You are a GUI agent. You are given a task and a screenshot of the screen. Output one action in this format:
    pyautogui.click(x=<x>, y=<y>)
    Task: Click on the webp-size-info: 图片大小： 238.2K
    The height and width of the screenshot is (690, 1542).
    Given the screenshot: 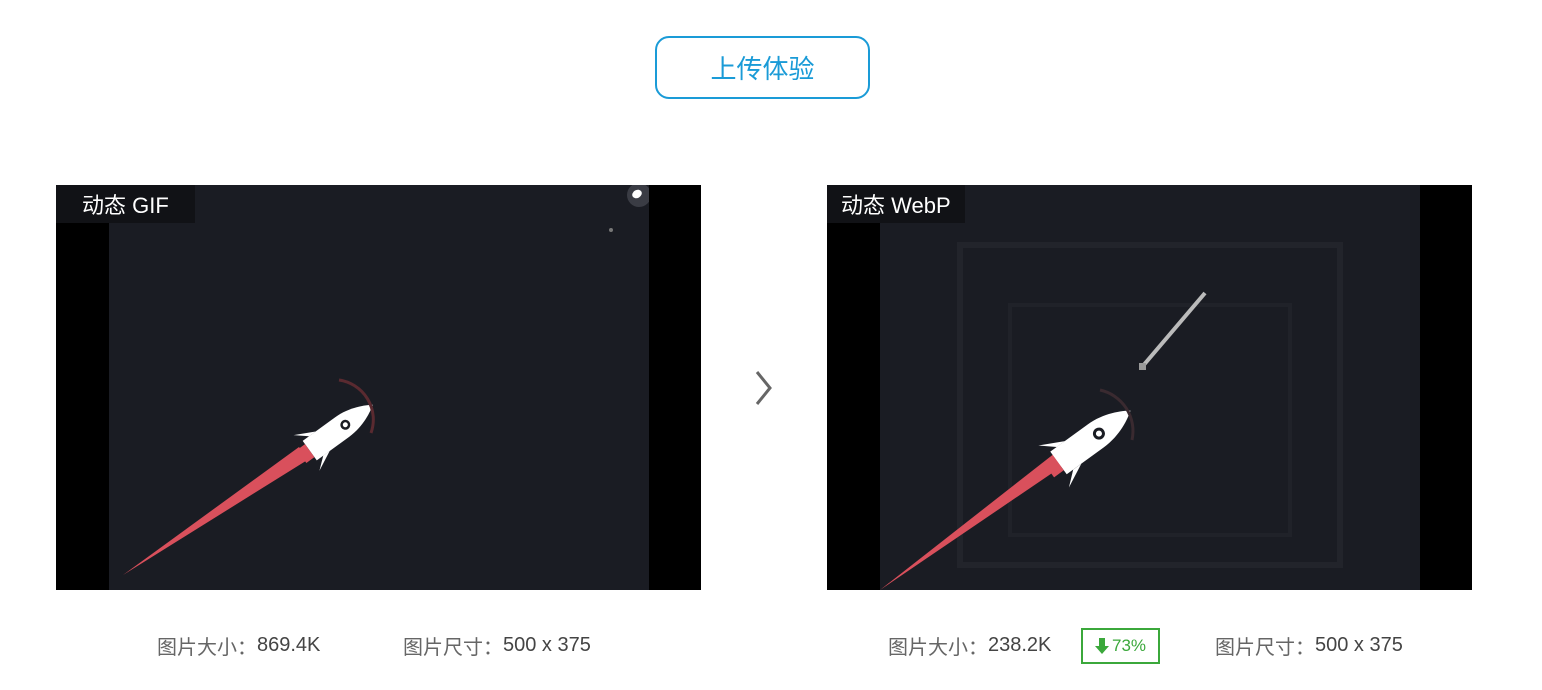 What is the action you would take?
    pyautogui.click(x=969, y=645)
    